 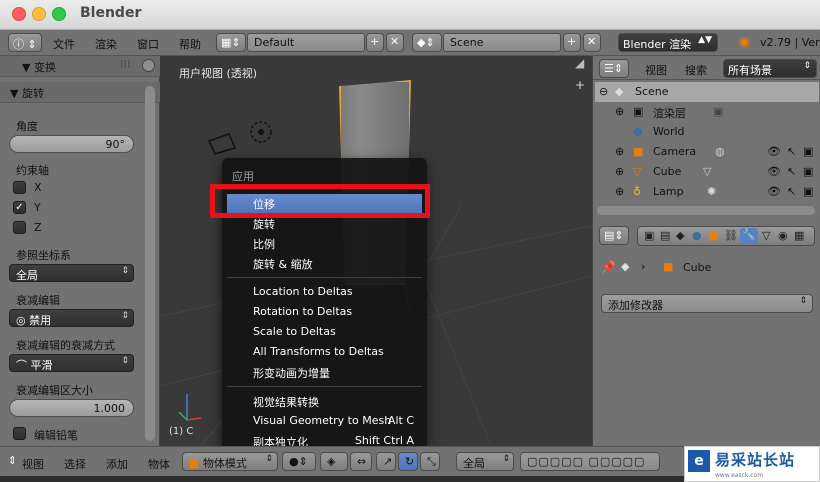 What do you see at coordinates (64, 44) in the screenshot?
I see `menu-file: 文件` at bounding box center [64, 44].